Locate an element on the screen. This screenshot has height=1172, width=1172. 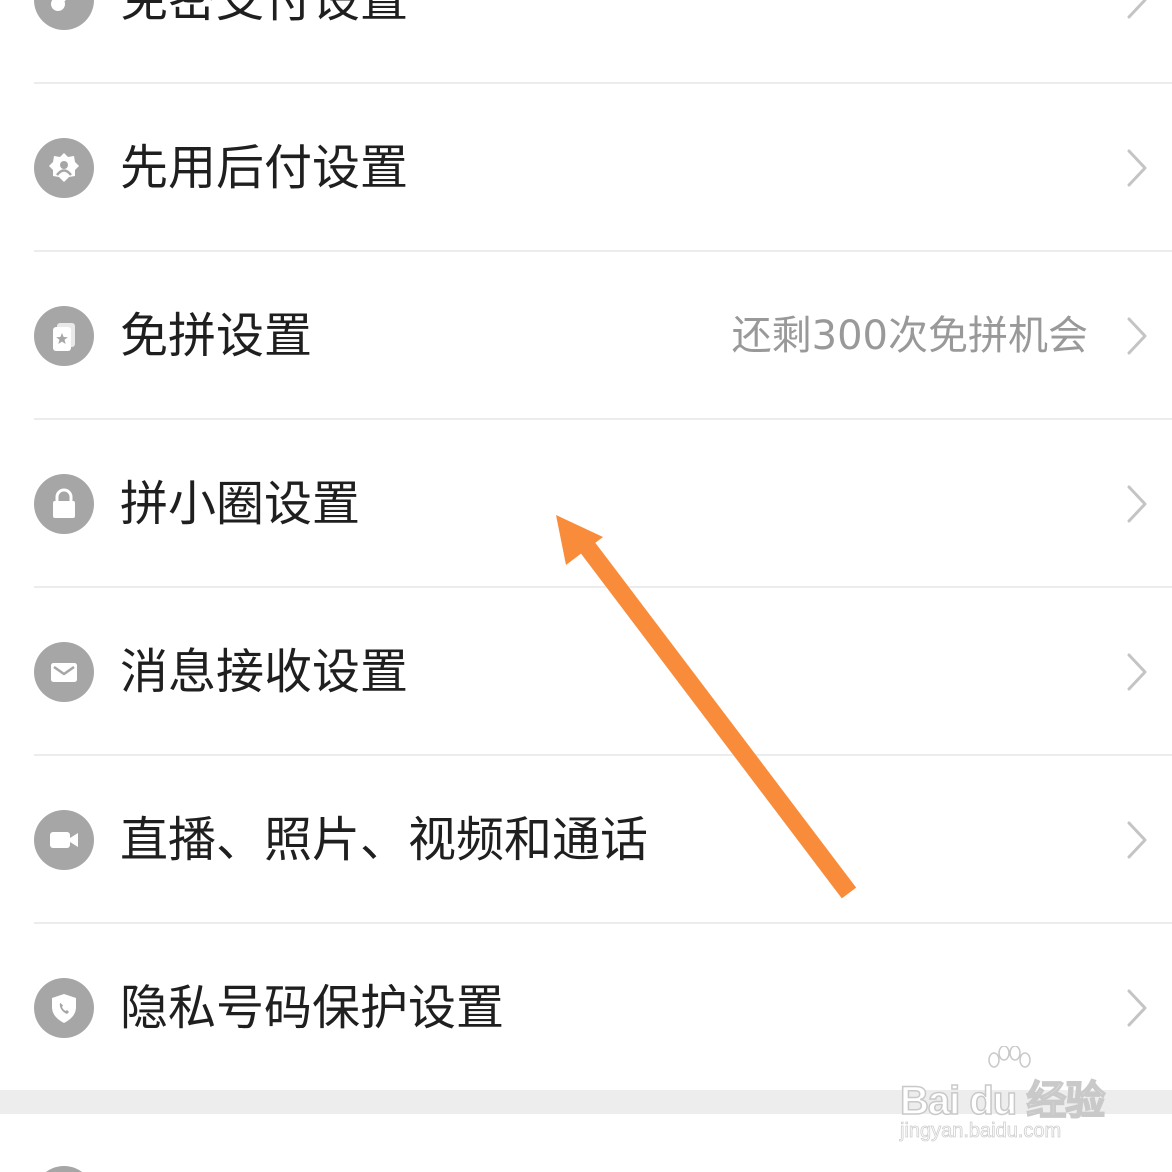
settings-item-label: 先用后付设置 is located at coordinates (264, 168).